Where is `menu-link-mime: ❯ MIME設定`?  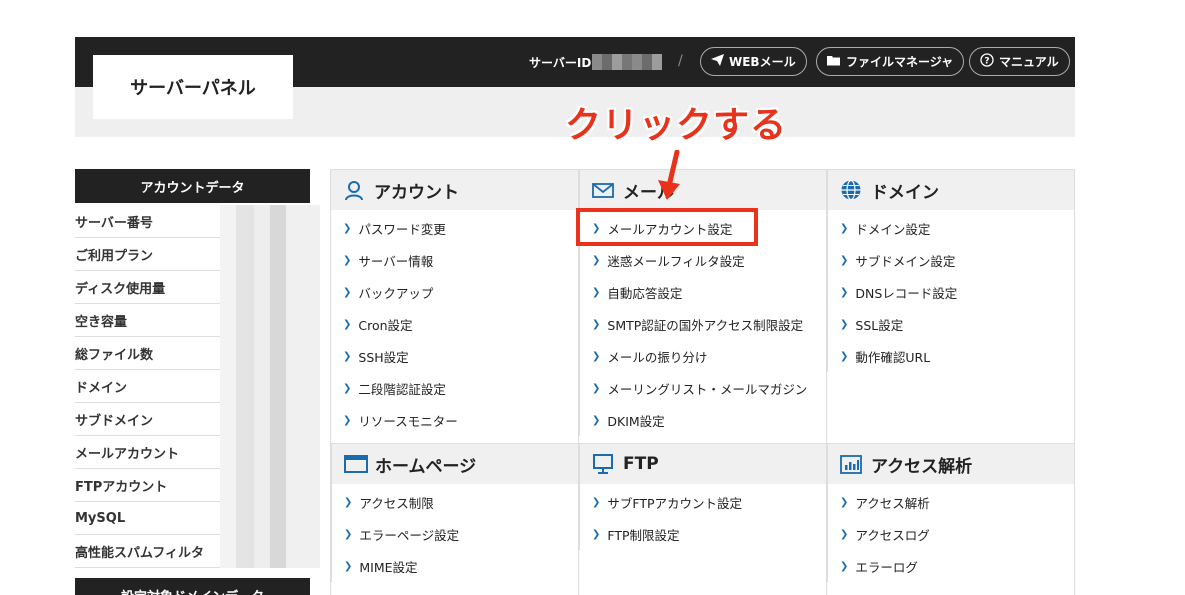 menu-link-mime: ❯ MIME設定 is located at coordinates (455, 566).